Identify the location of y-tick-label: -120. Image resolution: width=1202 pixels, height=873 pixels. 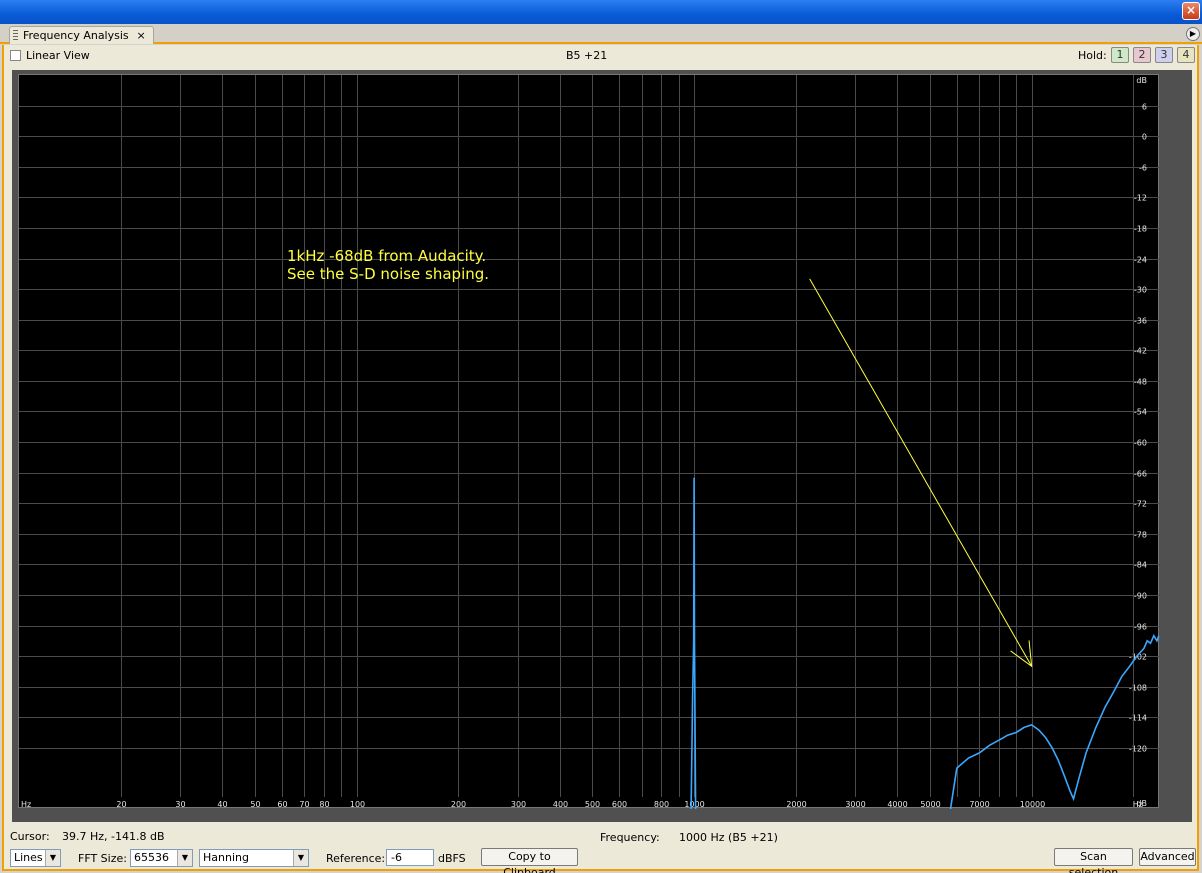
(1138, 749).